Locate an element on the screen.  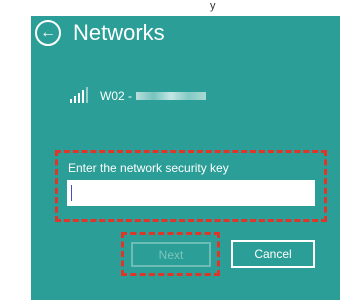
top-strip-text: y is located at coordinates (213, 6).